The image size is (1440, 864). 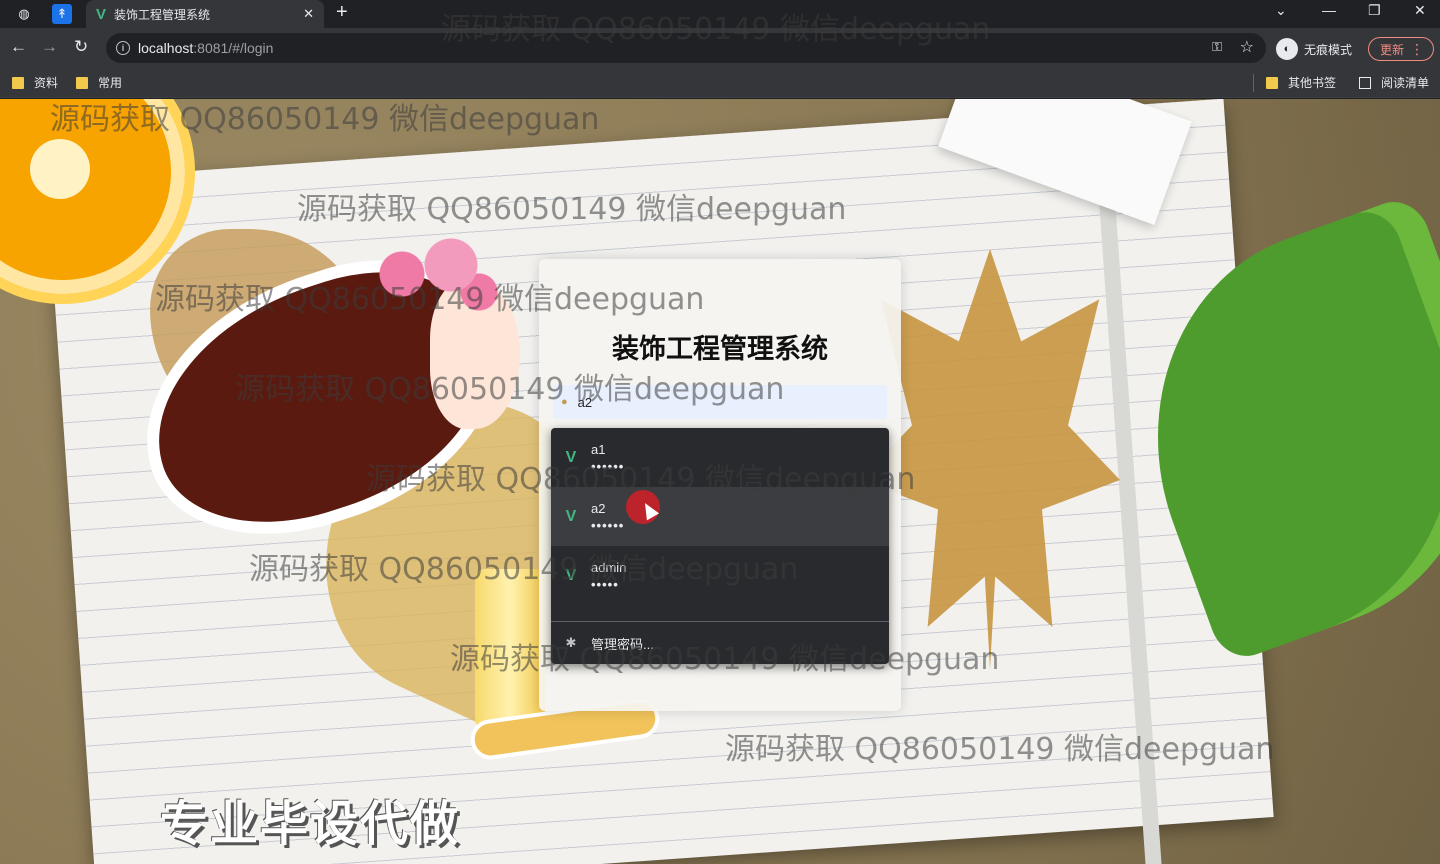 I want to click on forward-icon: →, so click(x=49, y=47).